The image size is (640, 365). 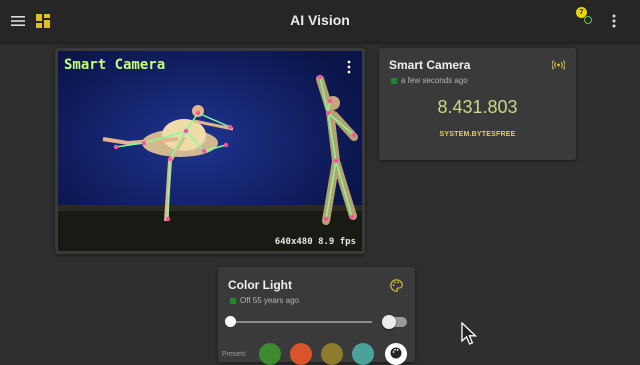 What do you see at coordinates (477, 107) in the screenshot?
I see `stat-value: 8.431.803` at bounding box center [477, 107].